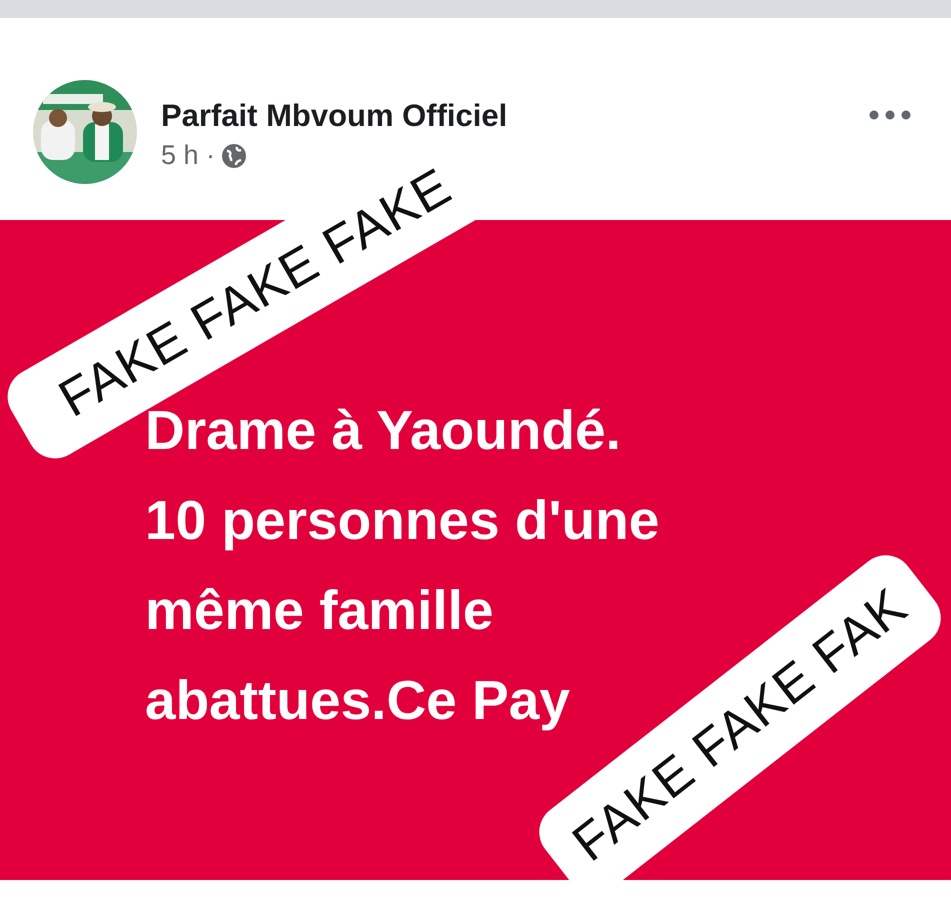  What do you see at coordinates (319, 610) in the screenshot?
I see `post-text-line: même famille` at bounding box center [319, 610].